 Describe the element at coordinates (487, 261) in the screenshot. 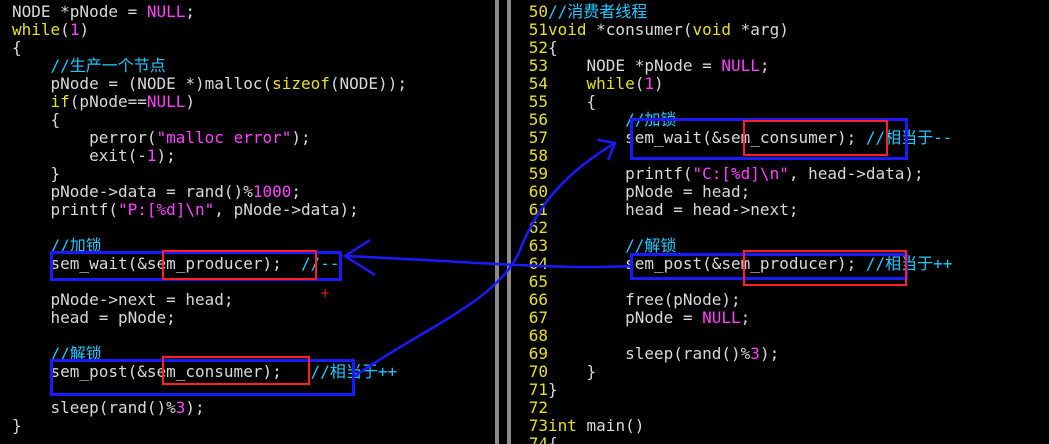

I see `arrow-producer-post-to-wait` at that location.